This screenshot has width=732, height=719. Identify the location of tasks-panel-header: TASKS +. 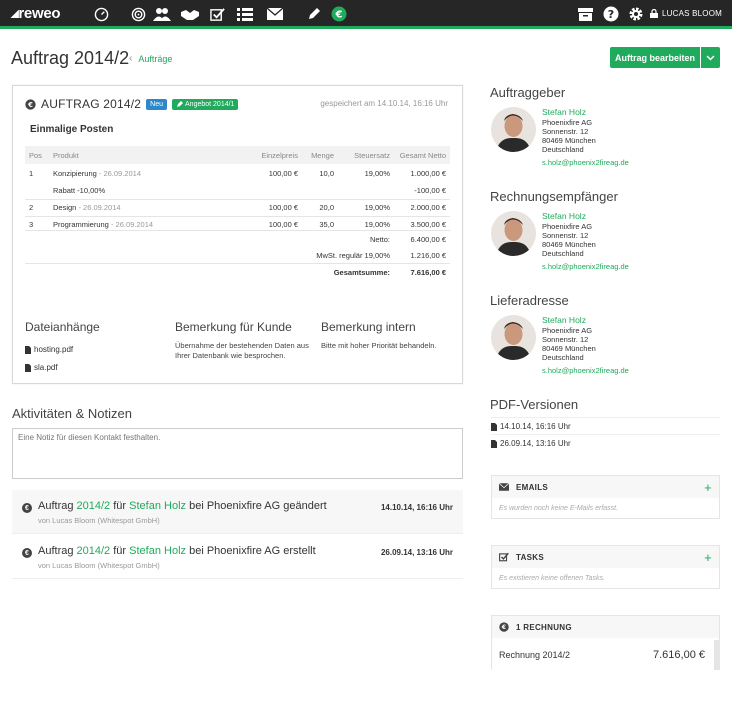
(605, 557).